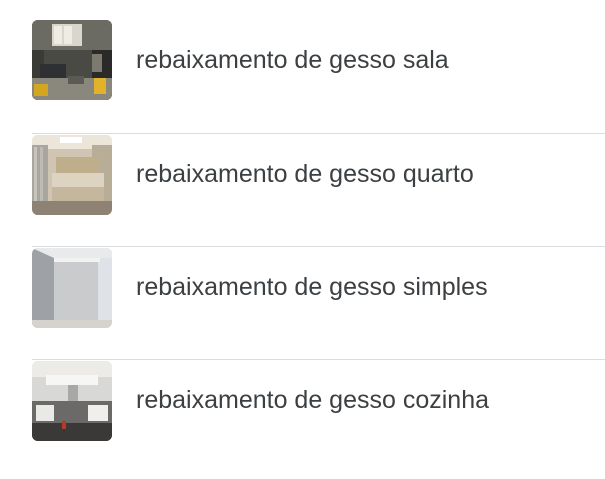 This screenshot has width=605, height=479. What do you see at coordinates (72, 288) in the screenshot?
I see `plain-wall-thumbnail` at bounding box center [72, 288].